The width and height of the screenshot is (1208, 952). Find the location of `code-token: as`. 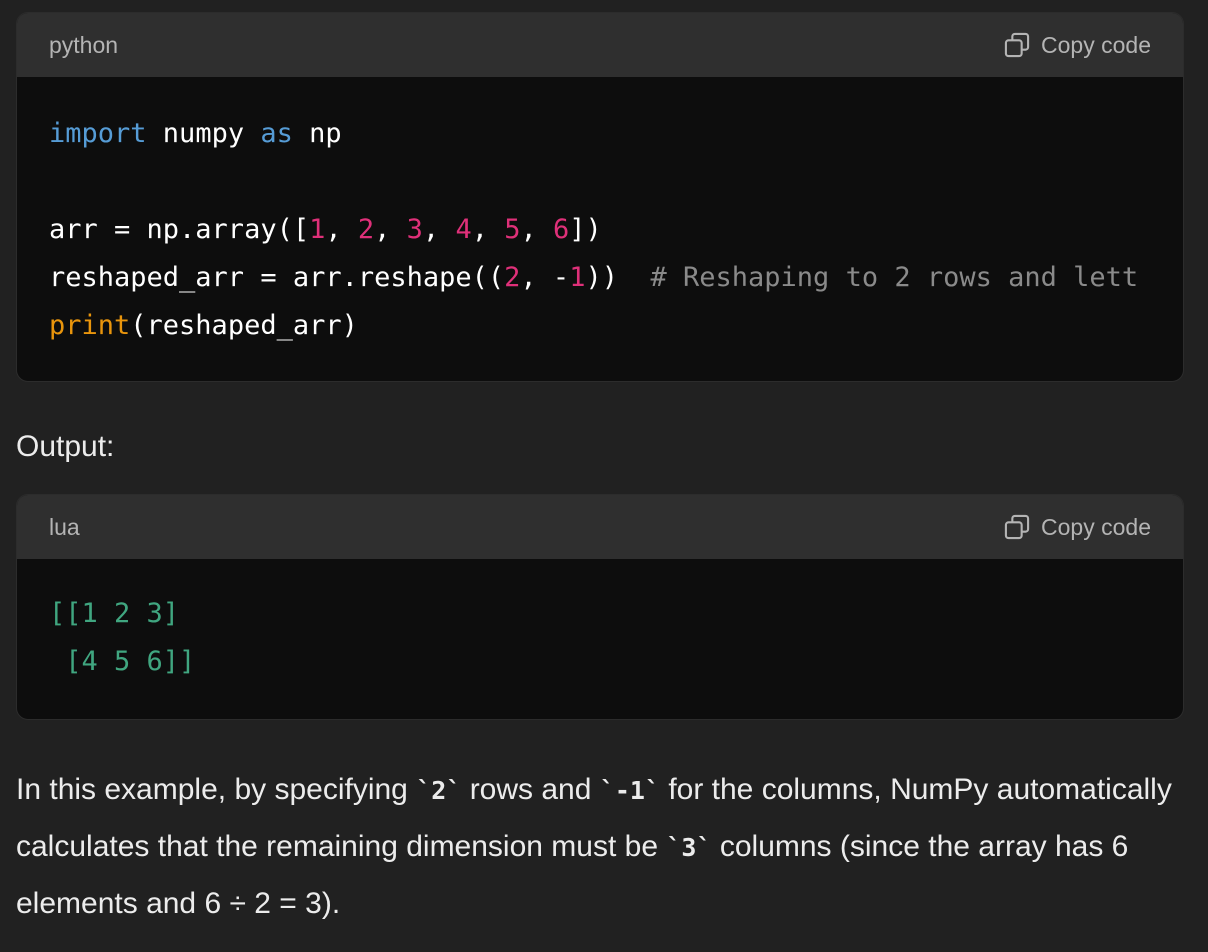

code-token: as is located at coordinates (276, 133).